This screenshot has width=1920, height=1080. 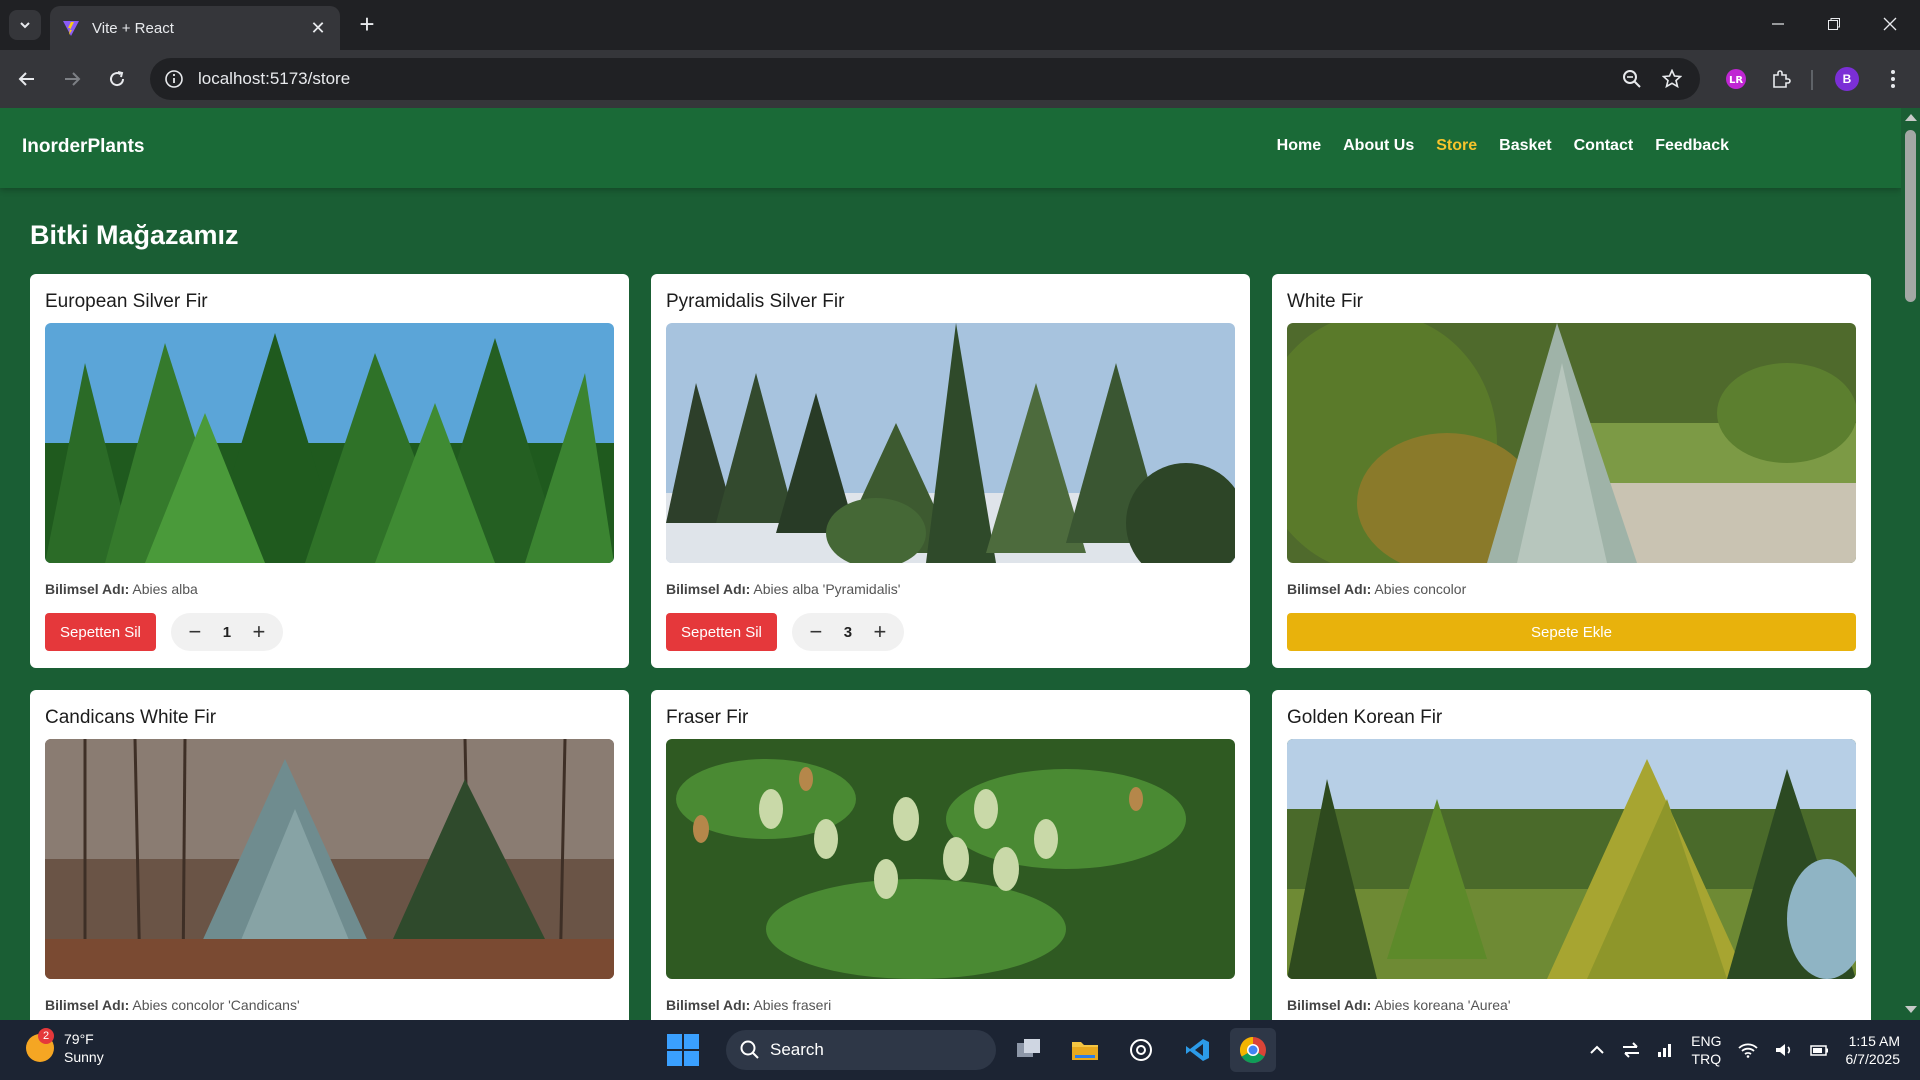 I want to click on new-tab-button: +, so click(x=367, y=25).